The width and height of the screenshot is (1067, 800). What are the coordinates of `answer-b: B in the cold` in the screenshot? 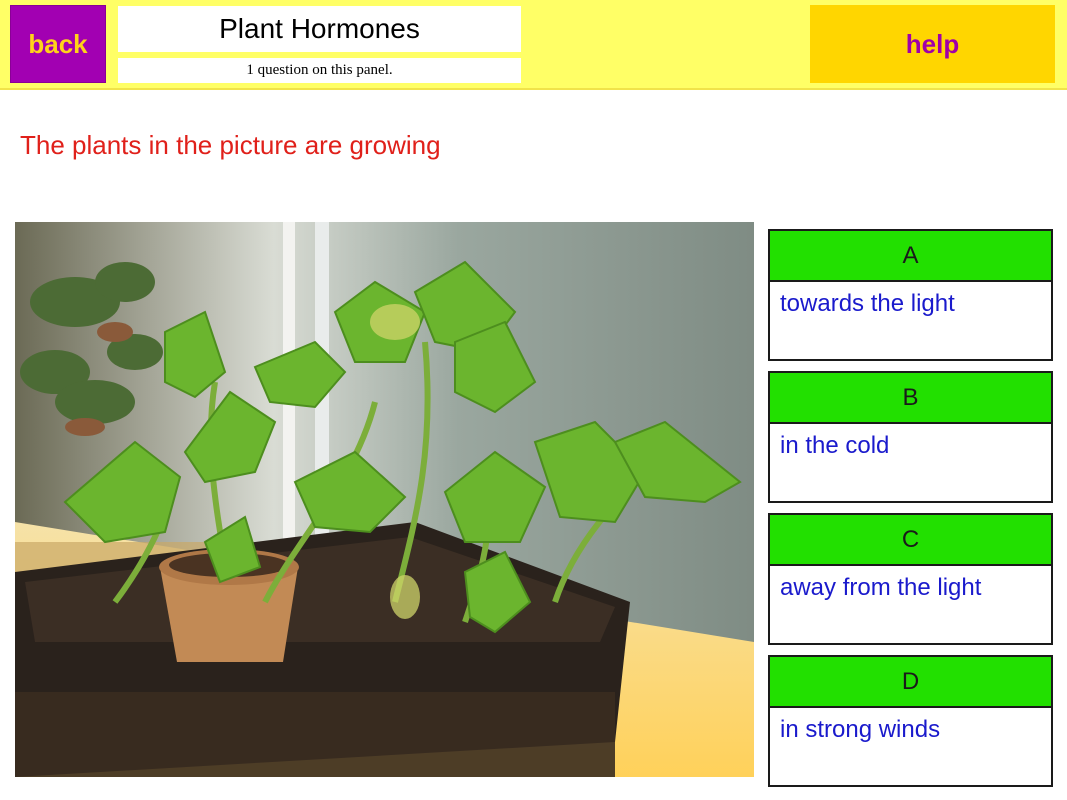 It's located at (910, 437).